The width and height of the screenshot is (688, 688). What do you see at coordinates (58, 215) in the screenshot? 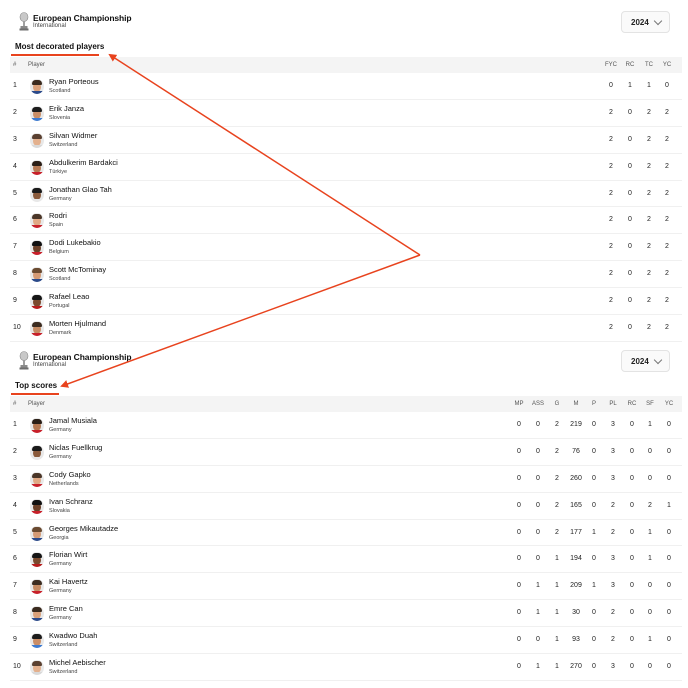
I see `player-name: Rodri` at bounding box center [58, 215].